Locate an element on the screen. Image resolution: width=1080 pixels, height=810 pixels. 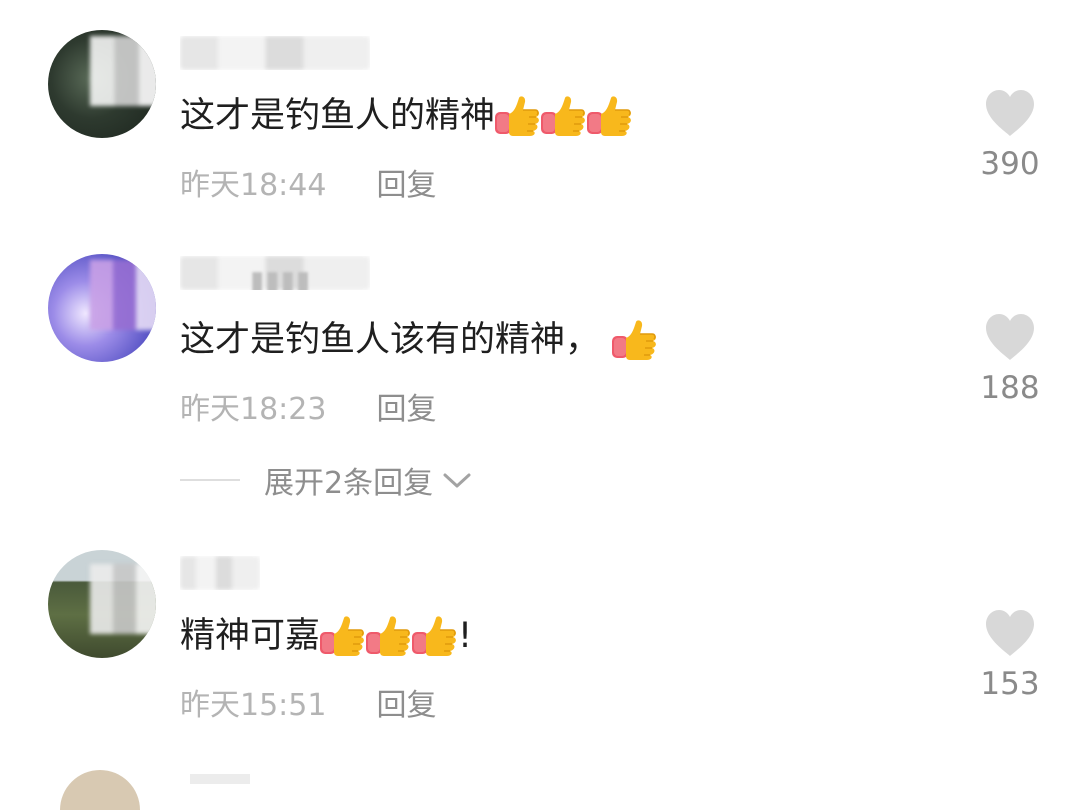
comment-meta: 昨天18:44 回复 is located at coordinates (308, 182).